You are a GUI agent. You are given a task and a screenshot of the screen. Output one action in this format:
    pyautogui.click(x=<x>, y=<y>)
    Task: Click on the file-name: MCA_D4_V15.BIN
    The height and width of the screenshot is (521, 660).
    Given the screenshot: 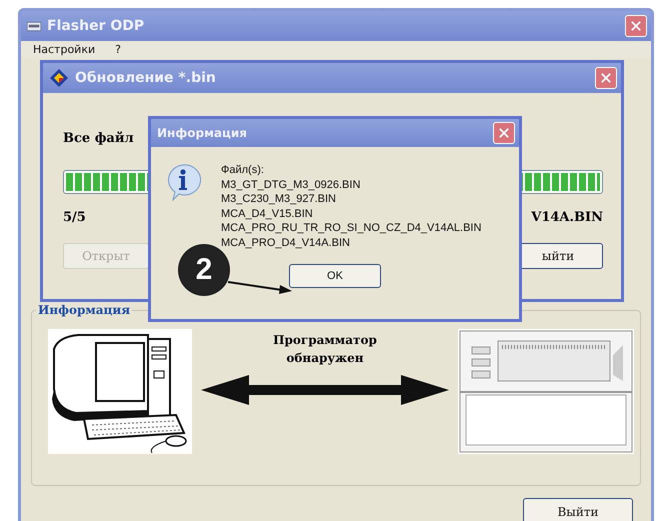 What is the action you would take?
    pyautogui.click(x=267, y=213)
    